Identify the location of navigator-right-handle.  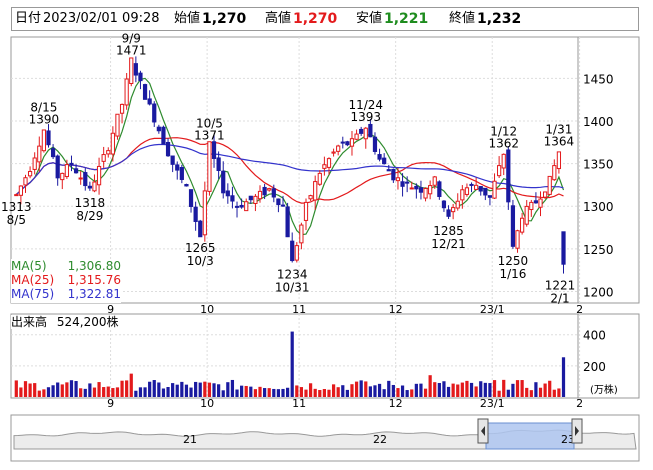
(577, 431).